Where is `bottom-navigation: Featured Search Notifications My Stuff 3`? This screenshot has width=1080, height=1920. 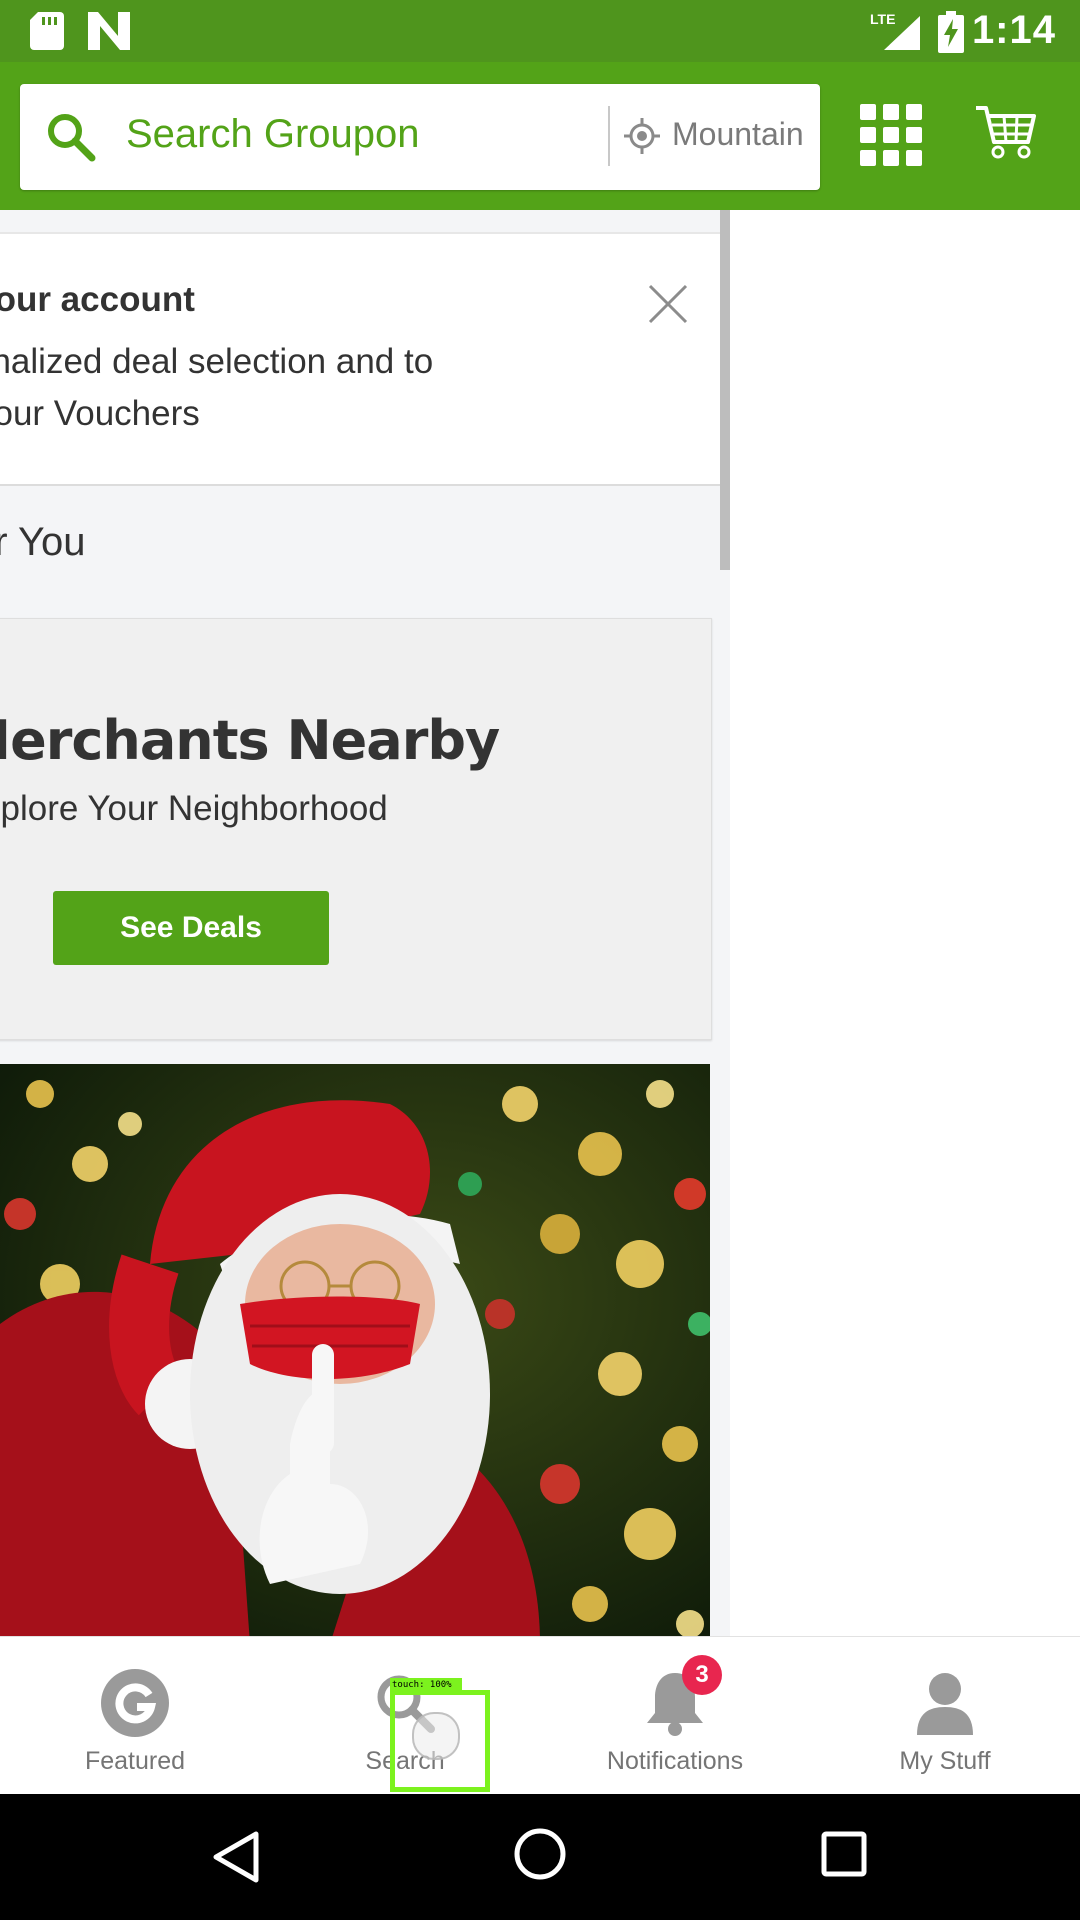 bottom-navigation: Featured Search Notifications My Stuff 3 is located at coordinates (540, 1715).